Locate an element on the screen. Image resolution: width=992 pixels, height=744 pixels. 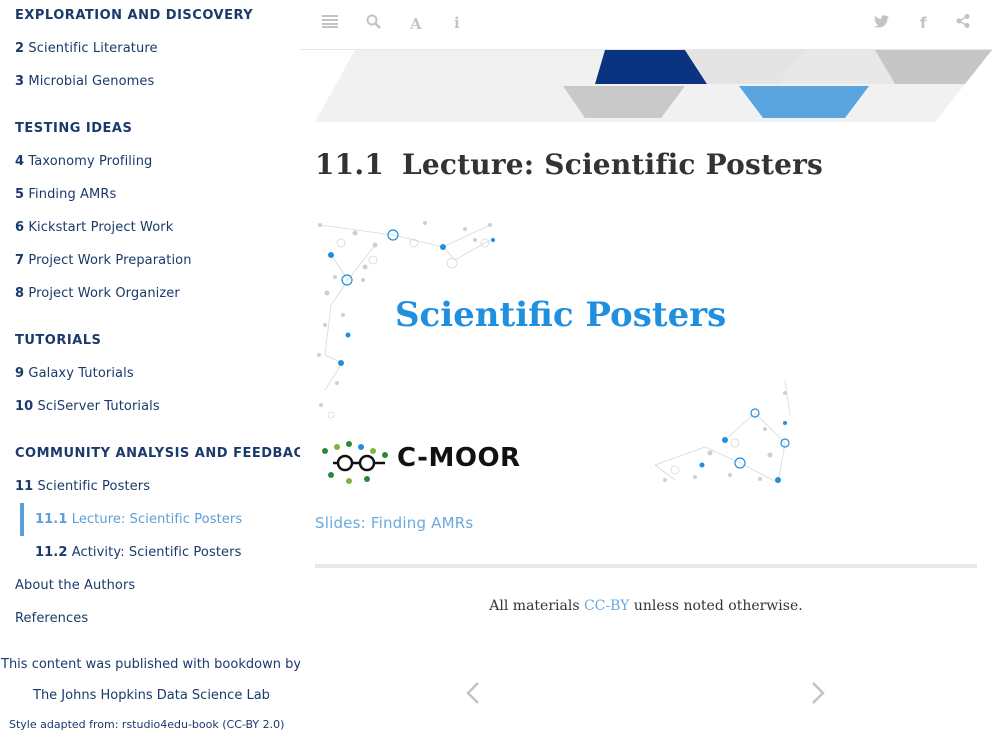
twitter-icon is located at coordinates (881, 23).